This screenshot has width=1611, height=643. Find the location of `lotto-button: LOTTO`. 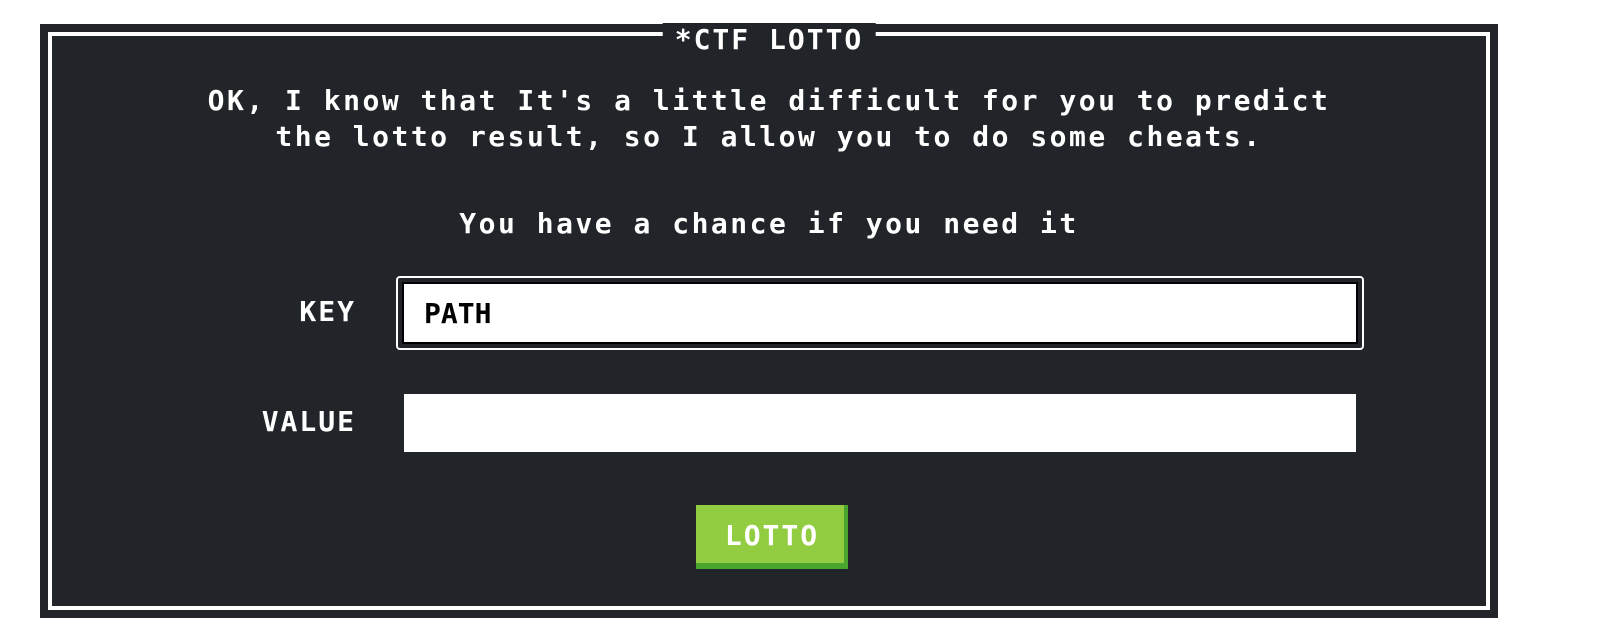

lotto-button: LOTTO is located at coordinates (772, 537).